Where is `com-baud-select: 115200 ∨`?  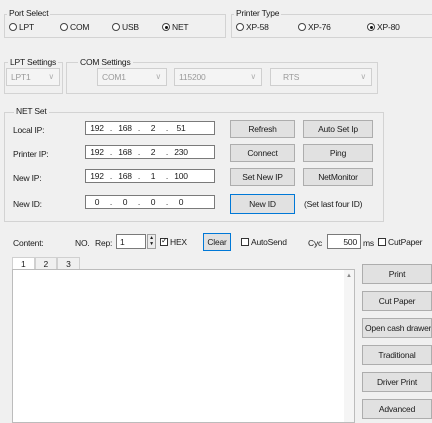
com-baud-select: 115200 ∨ is located at coordinates (218, 77).